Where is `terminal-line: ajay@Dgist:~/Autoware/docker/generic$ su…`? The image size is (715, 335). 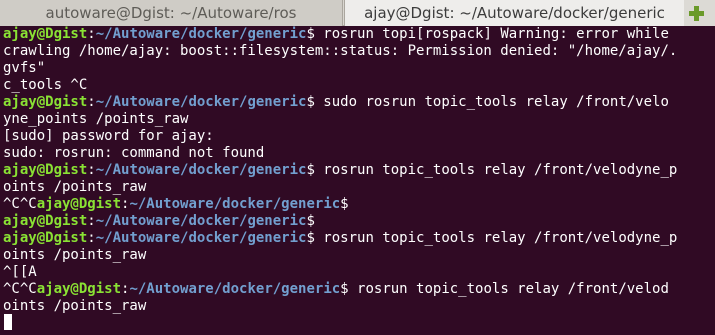 terminal-line: ajay@Dgist:~/Autoware/docker/generic$ su… is located at coordinates (336, 102).